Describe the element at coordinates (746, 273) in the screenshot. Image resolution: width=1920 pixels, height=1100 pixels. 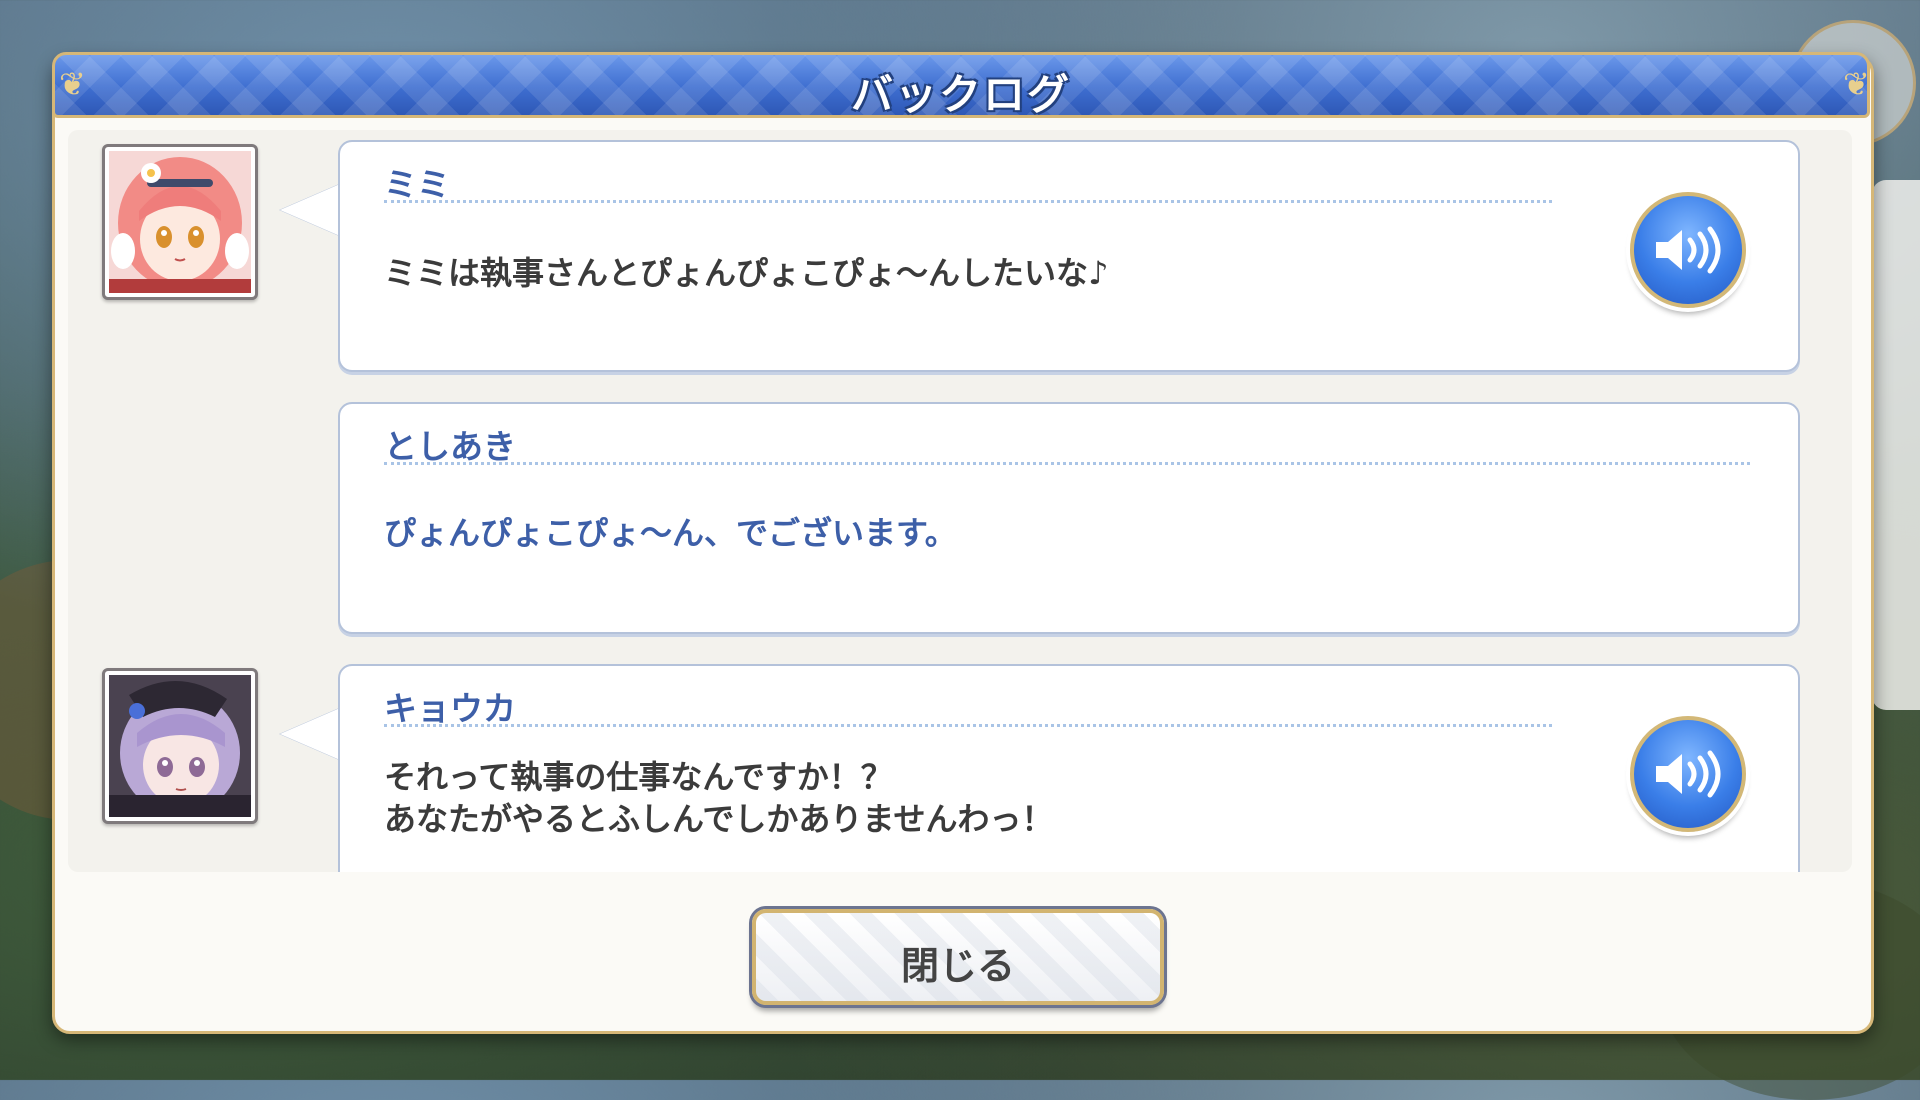
I see `dialogue-text: ミミは執事さんとぴょんぴょこぴょ〜んしたいな♪` at that location.